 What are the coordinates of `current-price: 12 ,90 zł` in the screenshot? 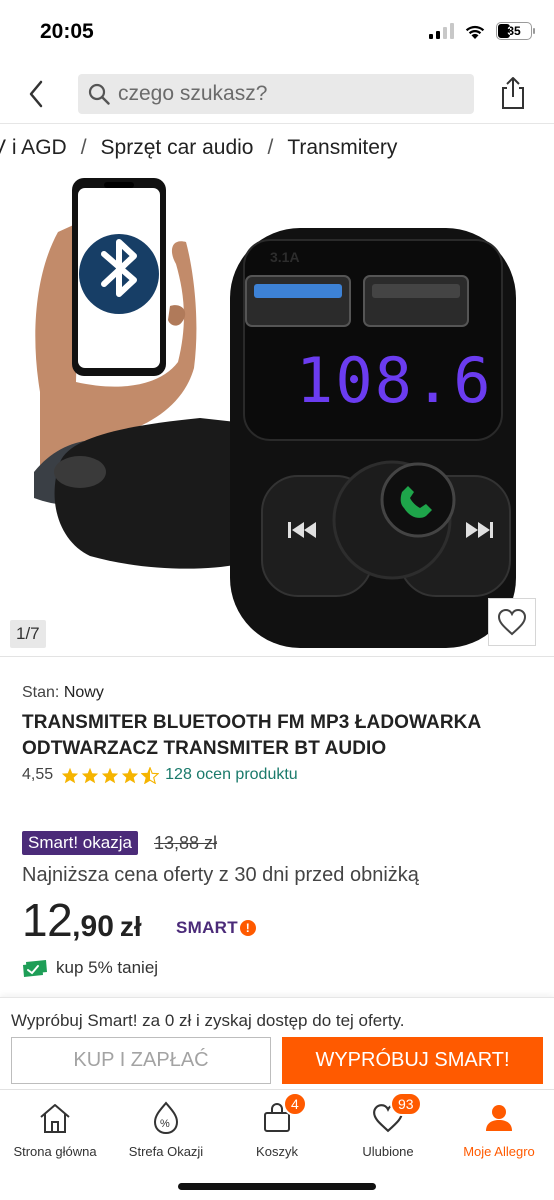 It's located at (82, 920).